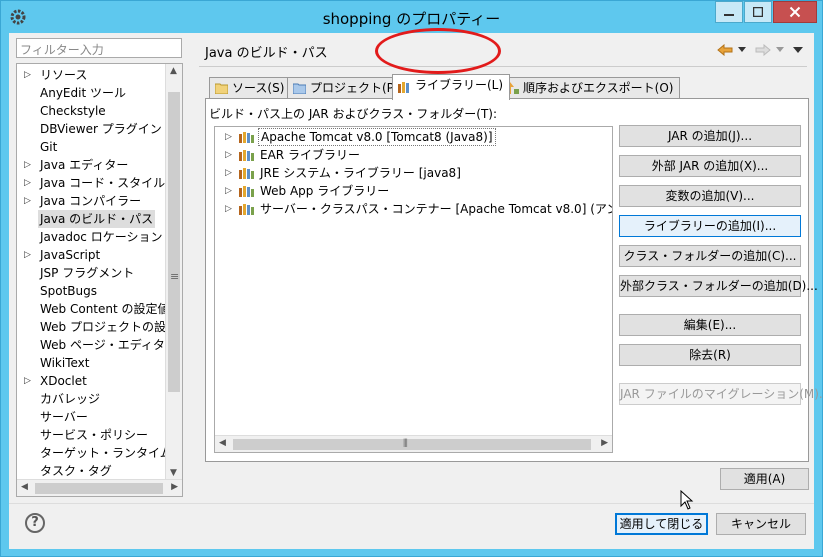 Image resolution: width=823 pixels, height=557 pixels. What do you see at coordinates (175, 276) in the screenshot?
I see `grip-icon: ≡` at bounding box center [175, 276].